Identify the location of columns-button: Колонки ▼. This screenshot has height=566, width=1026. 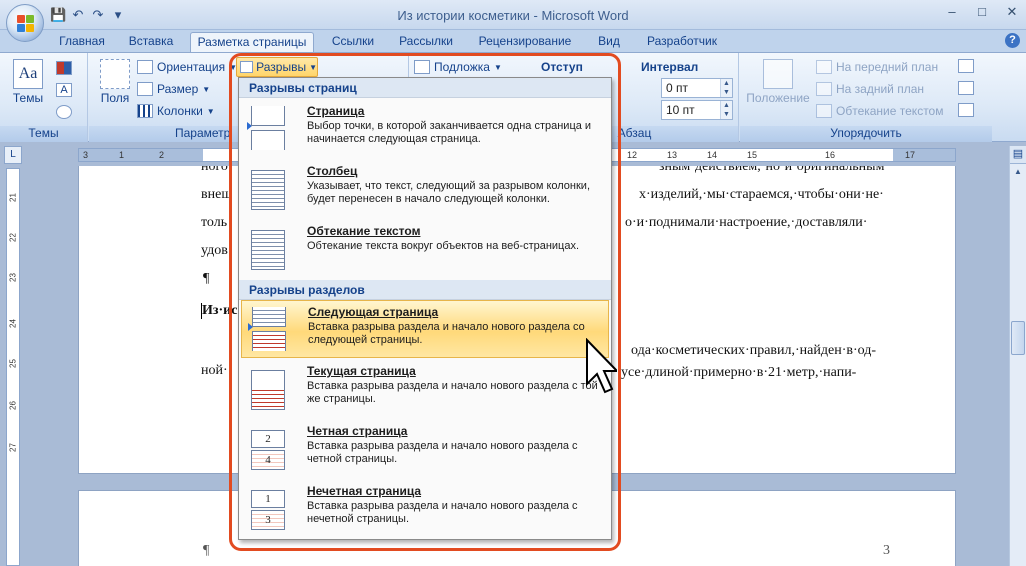
(176, 111).